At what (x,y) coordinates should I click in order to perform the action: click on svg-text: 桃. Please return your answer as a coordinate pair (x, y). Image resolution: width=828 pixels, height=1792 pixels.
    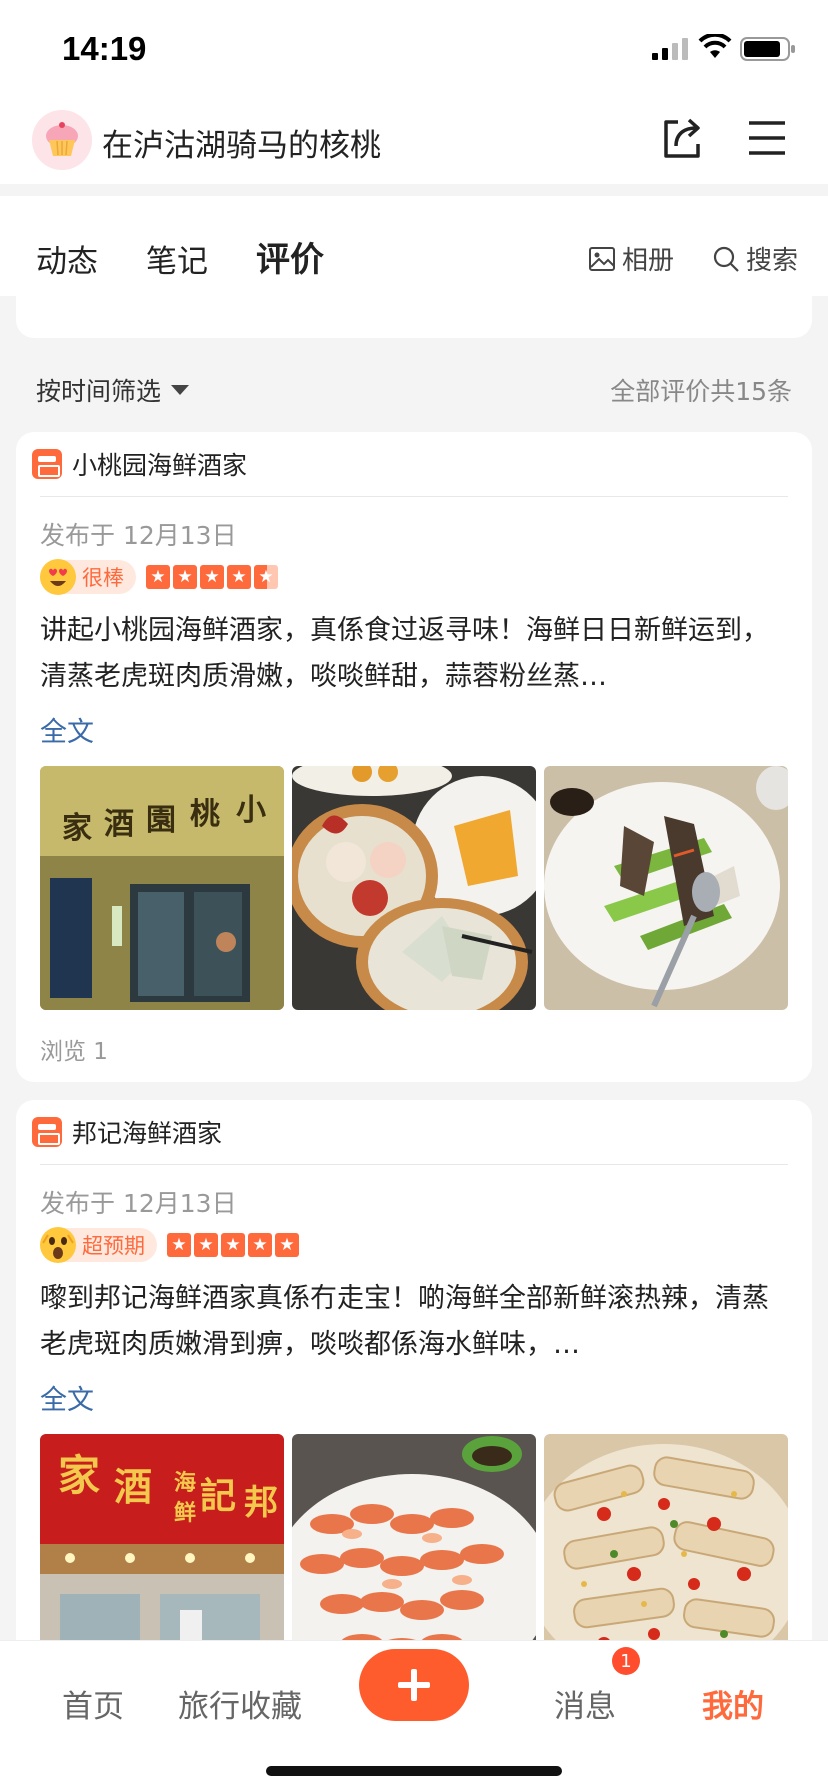
    Looking at the image, I should click on (205, 814).